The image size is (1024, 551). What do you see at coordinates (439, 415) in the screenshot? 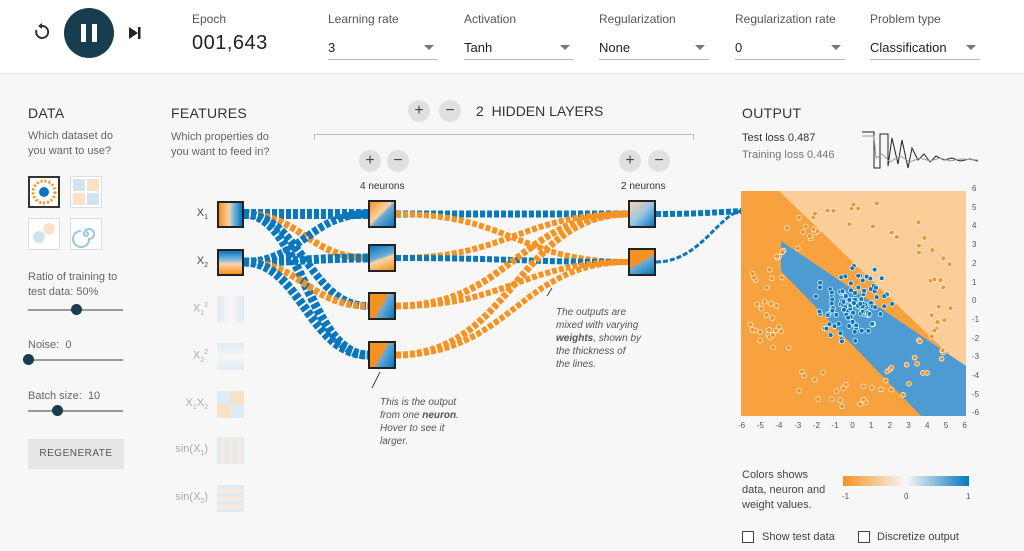
I see `neuron-note-bold: neuron` at bounding box center [439, 415].